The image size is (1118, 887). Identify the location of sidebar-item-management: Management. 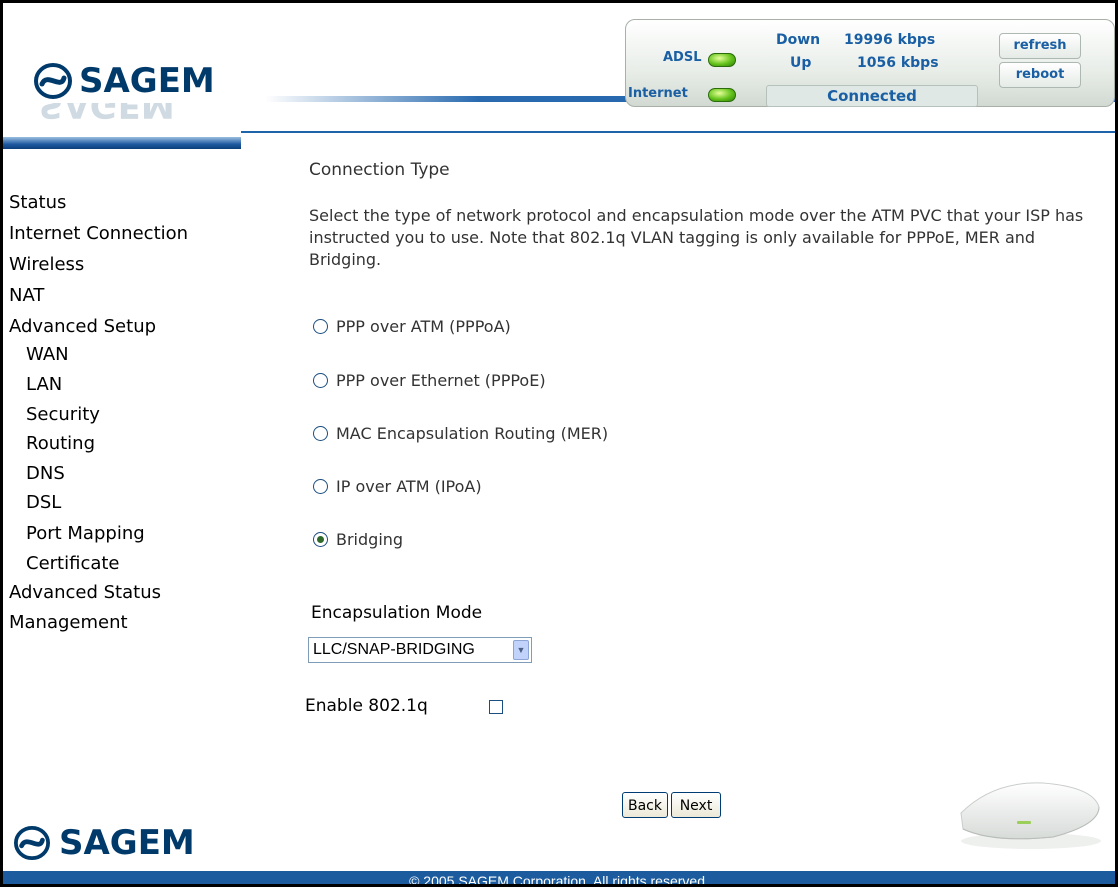
(123, 623).